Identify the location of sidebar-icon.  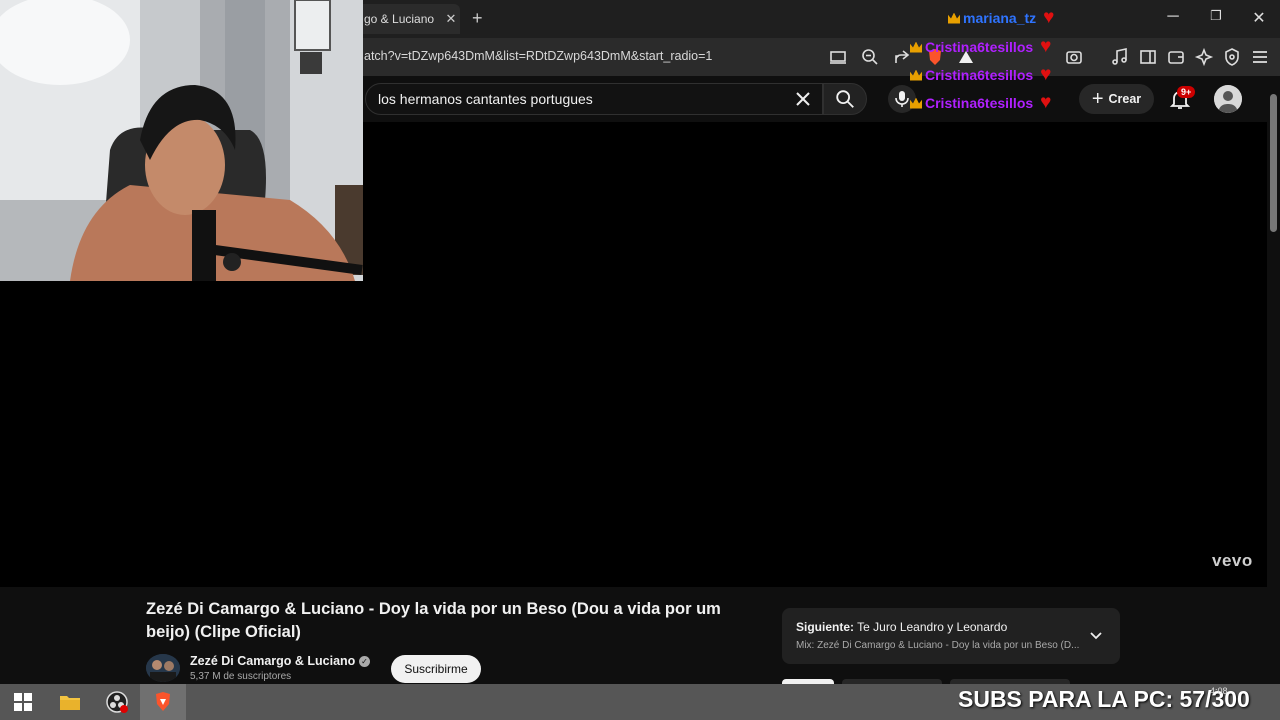
(1148, 57).